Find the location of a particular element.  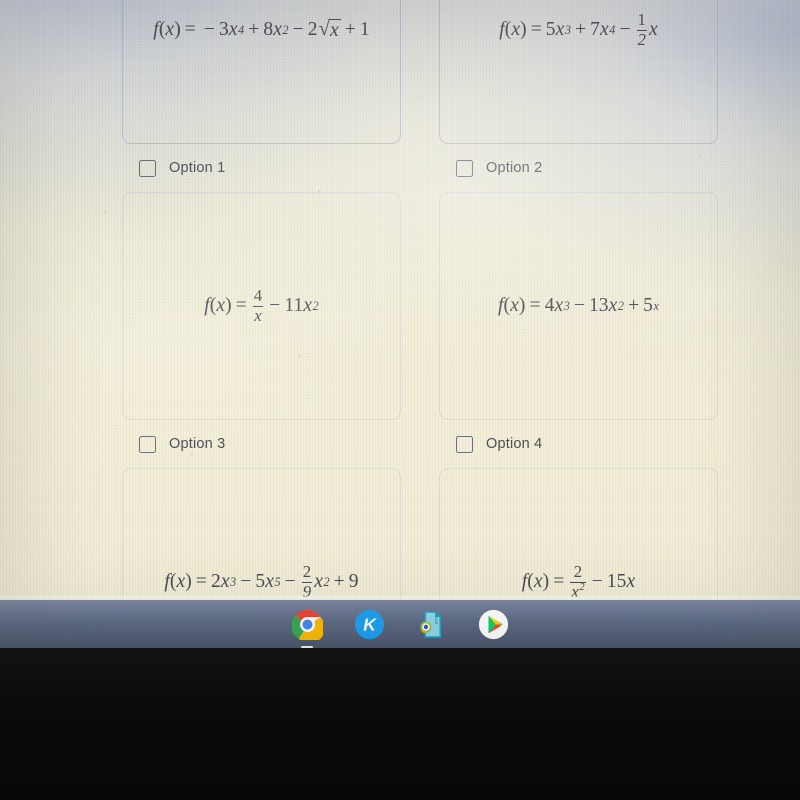

fraction-half-2: 12 is located at coordinates (642, 29).